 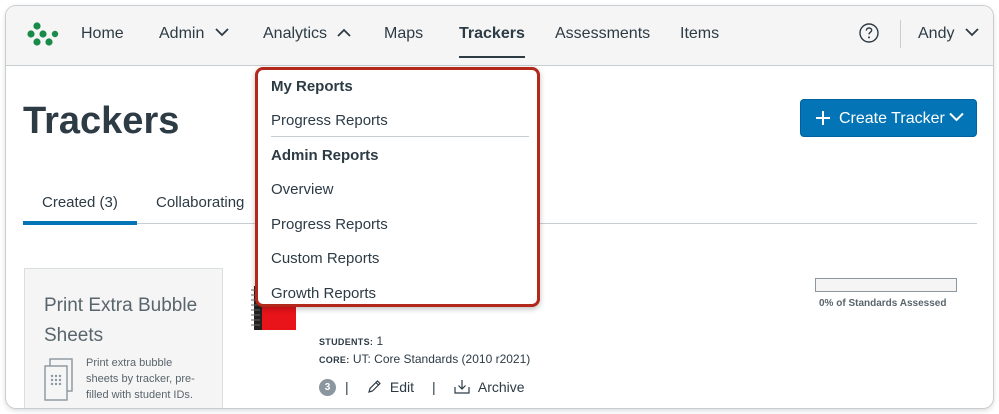 What do you see at coordinates (182, 33) in the screenshot?
I see `nav-admin-label: Admin` at bounding box center [182, 33].